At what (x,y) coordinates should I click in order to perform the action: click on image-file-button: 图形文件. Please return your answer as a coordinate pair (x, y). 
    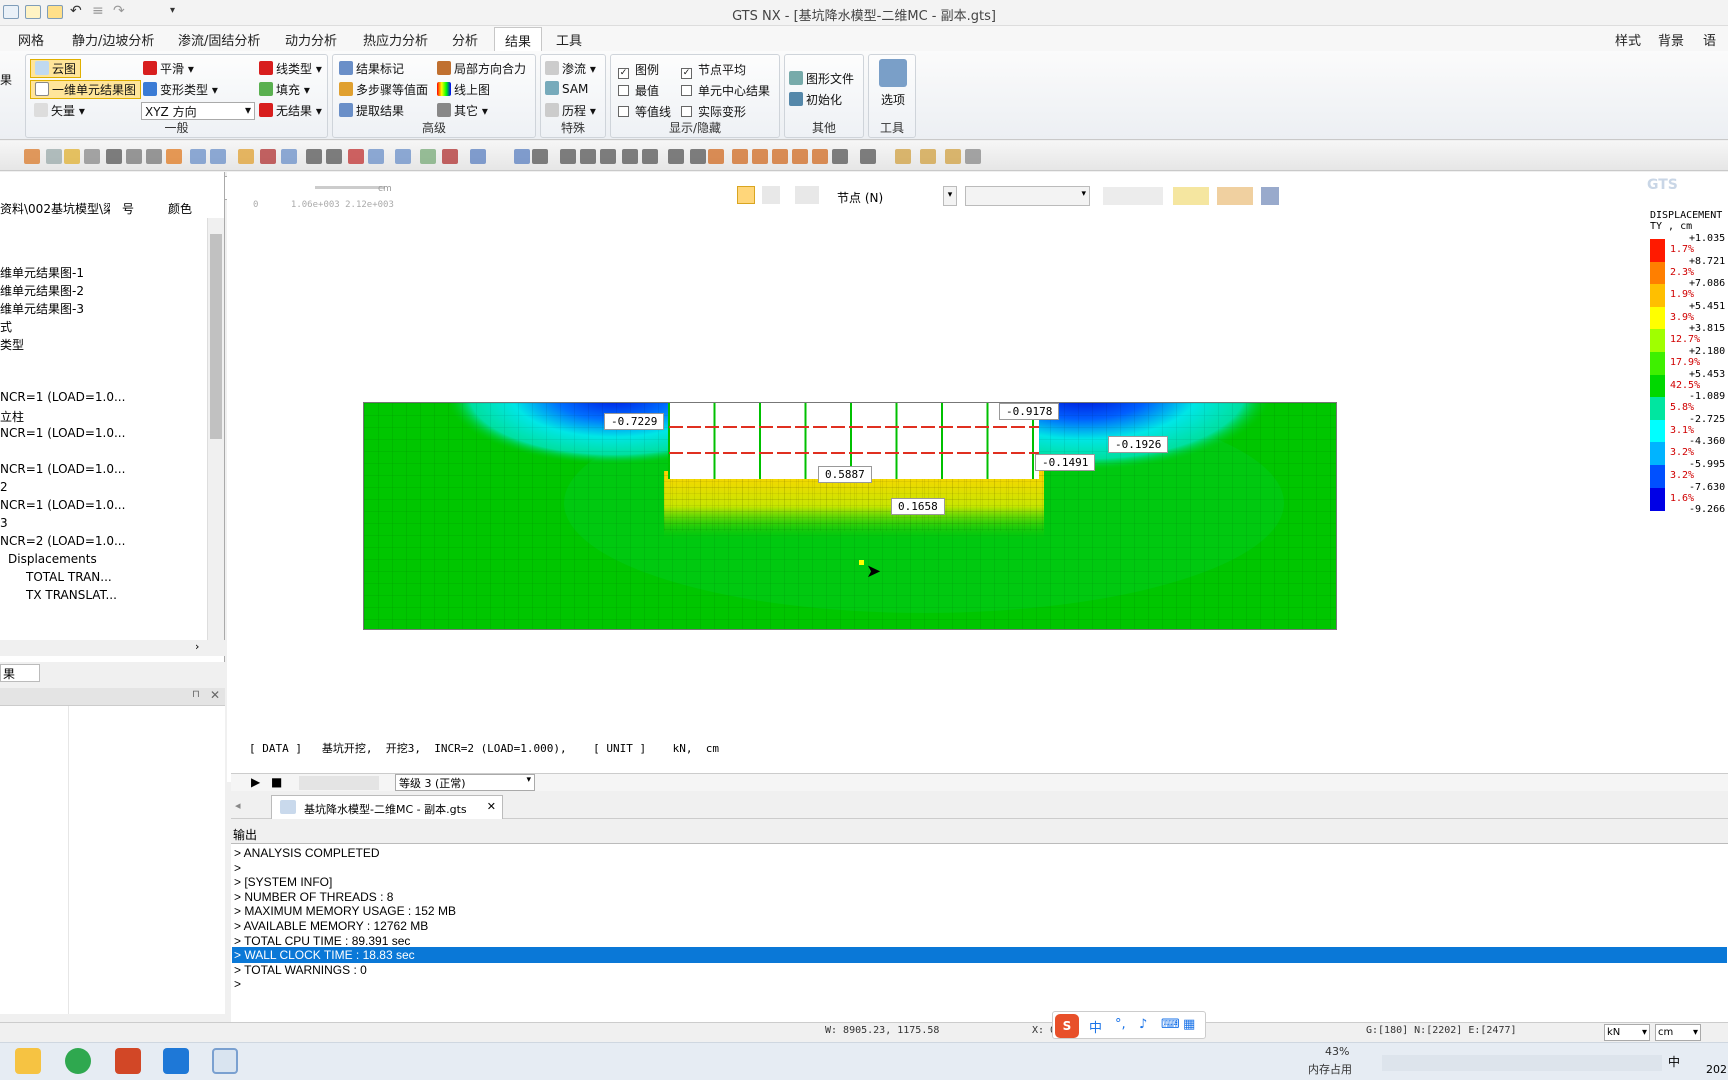
    Looking at the image, I should click on (821, 78).